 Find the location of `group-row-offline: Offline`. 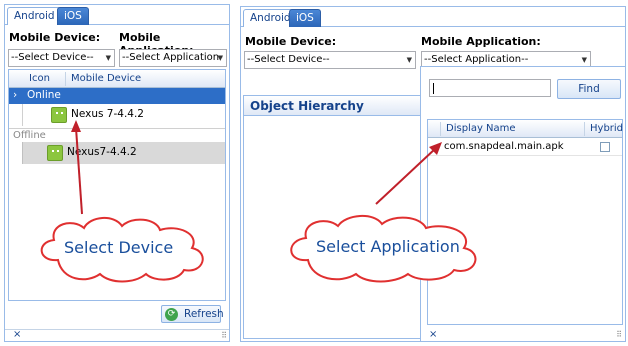

group-row-offline: Offline is located at coordinates (117, 135).